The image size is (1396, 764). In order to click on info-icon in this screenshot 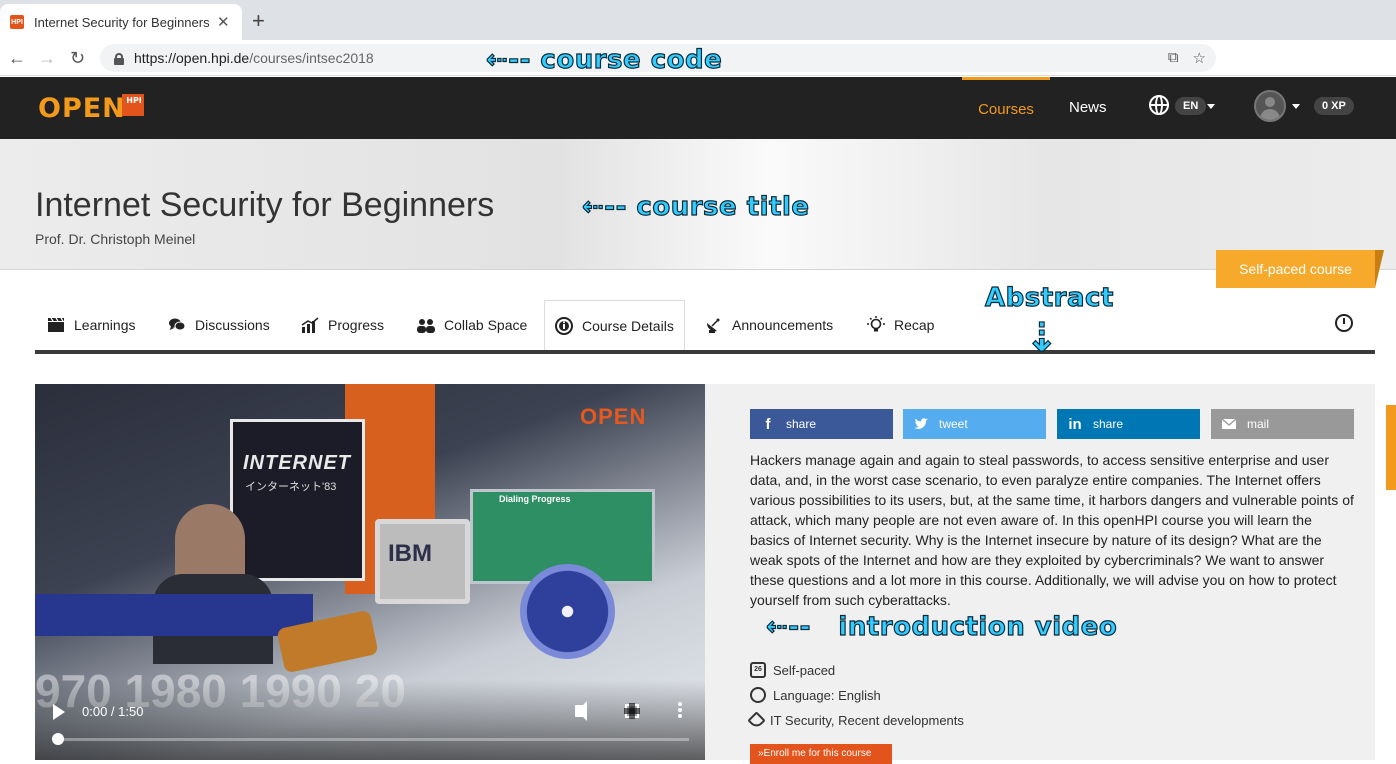, I will do `click(564, 325)`.